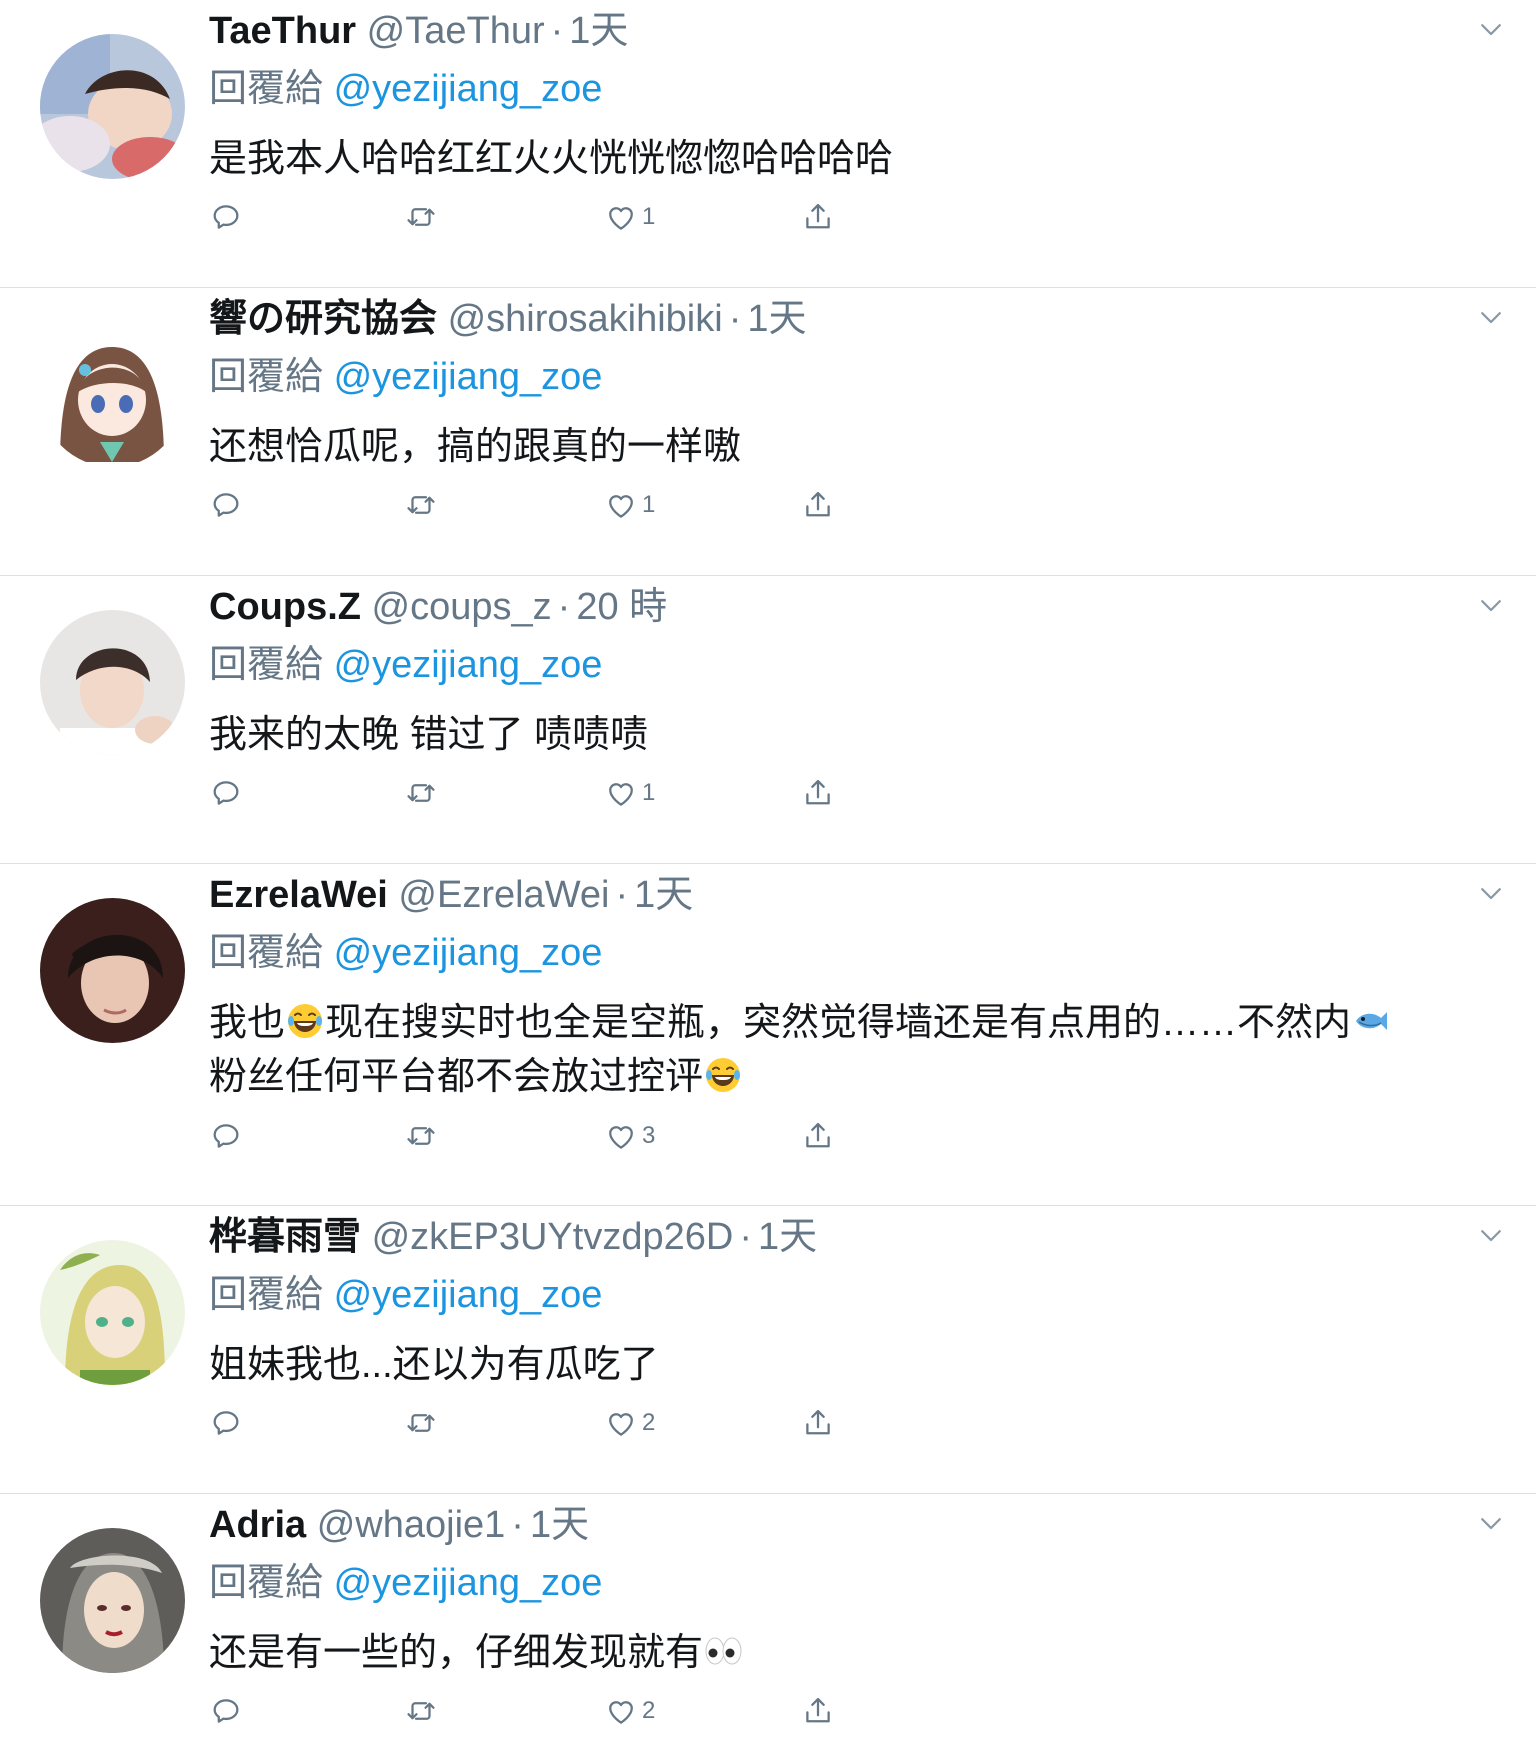  Describe the element at coordinates (649, 504) in the screenshot. I see `like-count: 1` at that location.